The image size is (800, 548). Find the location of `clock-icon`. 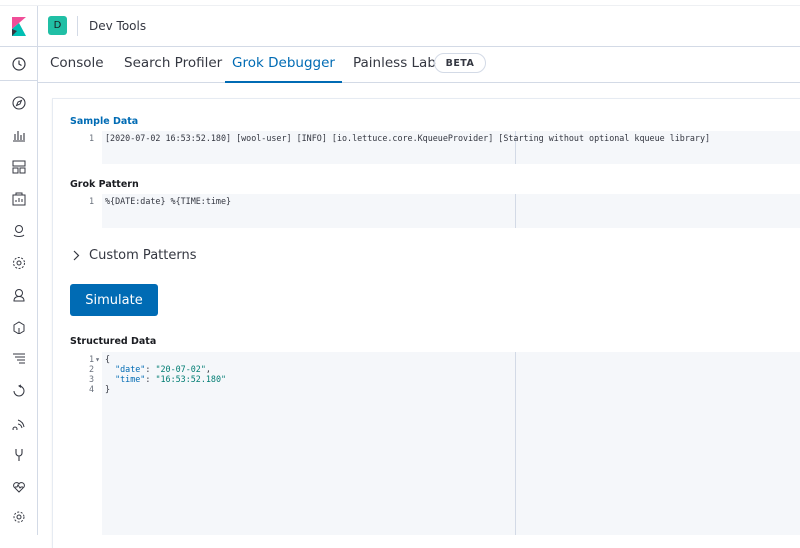

clock-icon is located at coordinates (19, 64).